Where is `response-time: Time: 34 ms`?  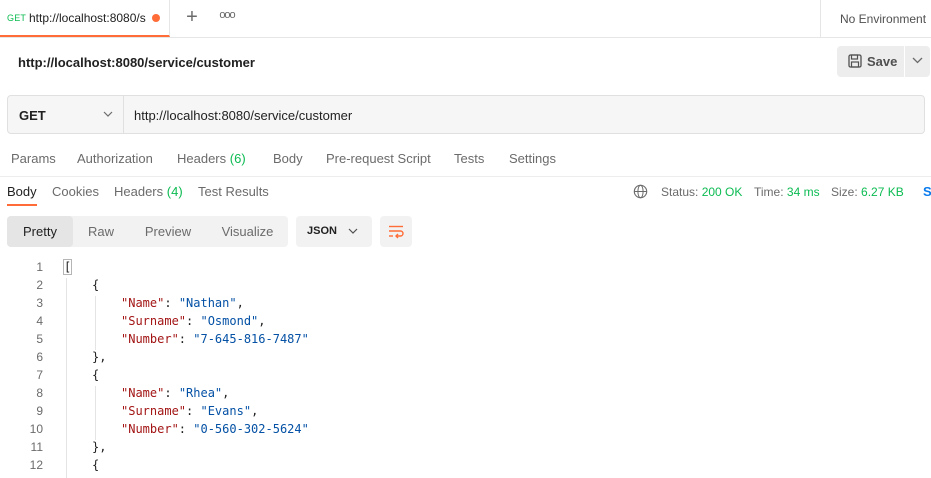
response-time: Time: 34 ms is located at coordinates (787, 192).